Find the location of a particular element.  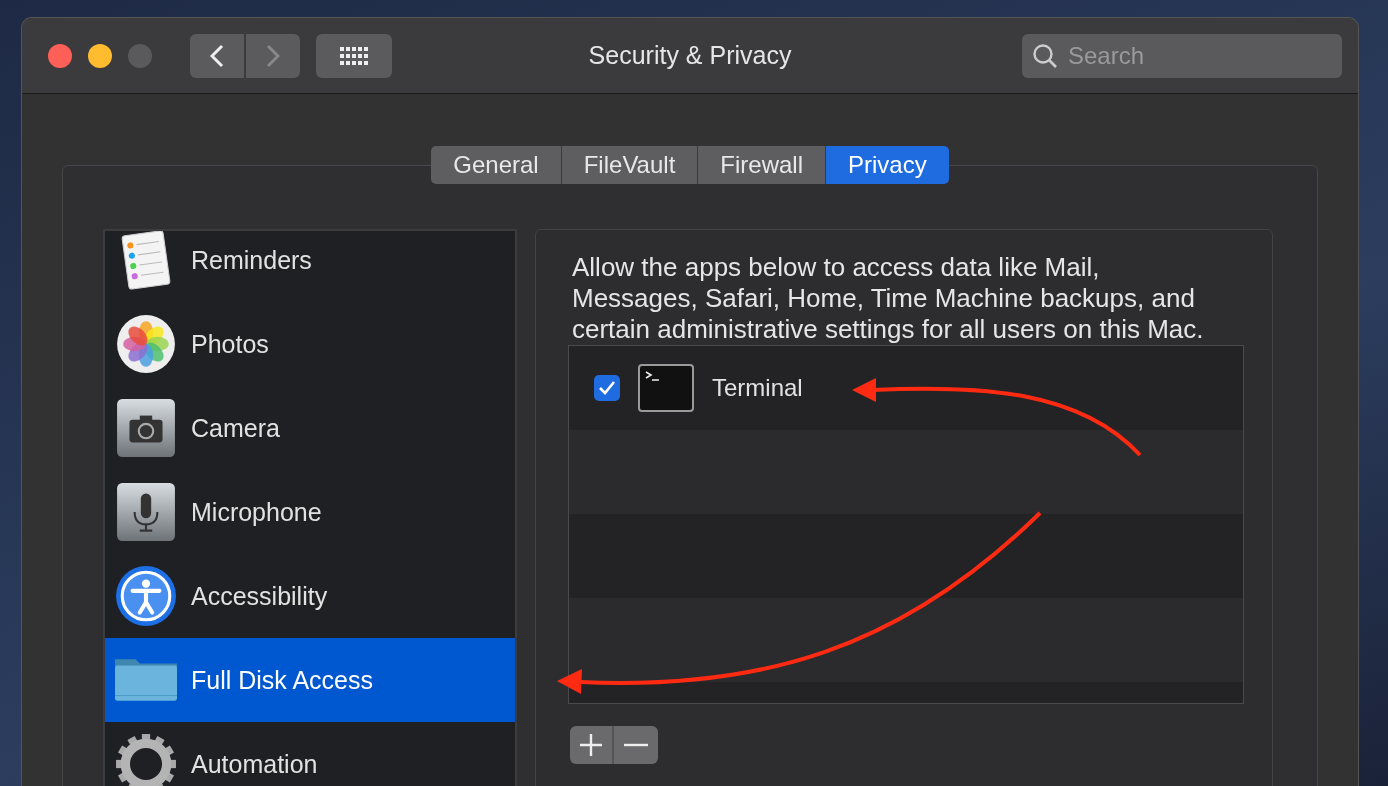

show-all-button is located at coordinates (354, 55).